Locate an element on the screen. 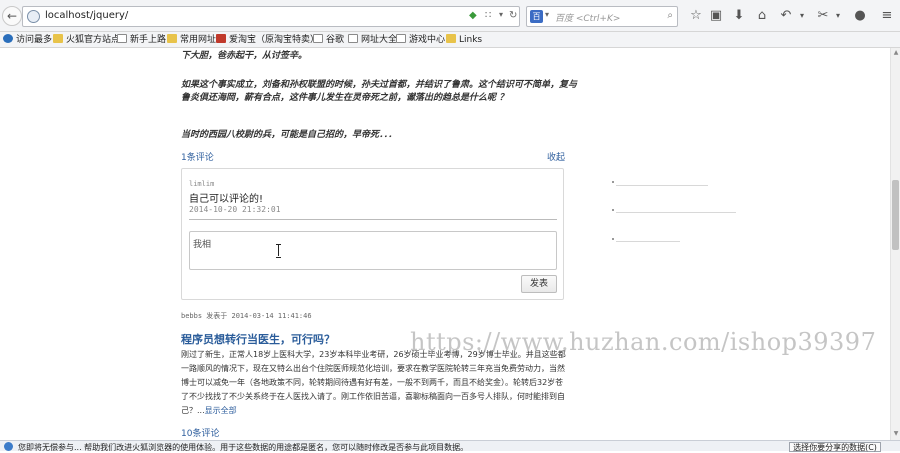 The width and height of the screenshot is (900, 453). bookmark-item: 游戏中心 is located at coordinates (420, 40).